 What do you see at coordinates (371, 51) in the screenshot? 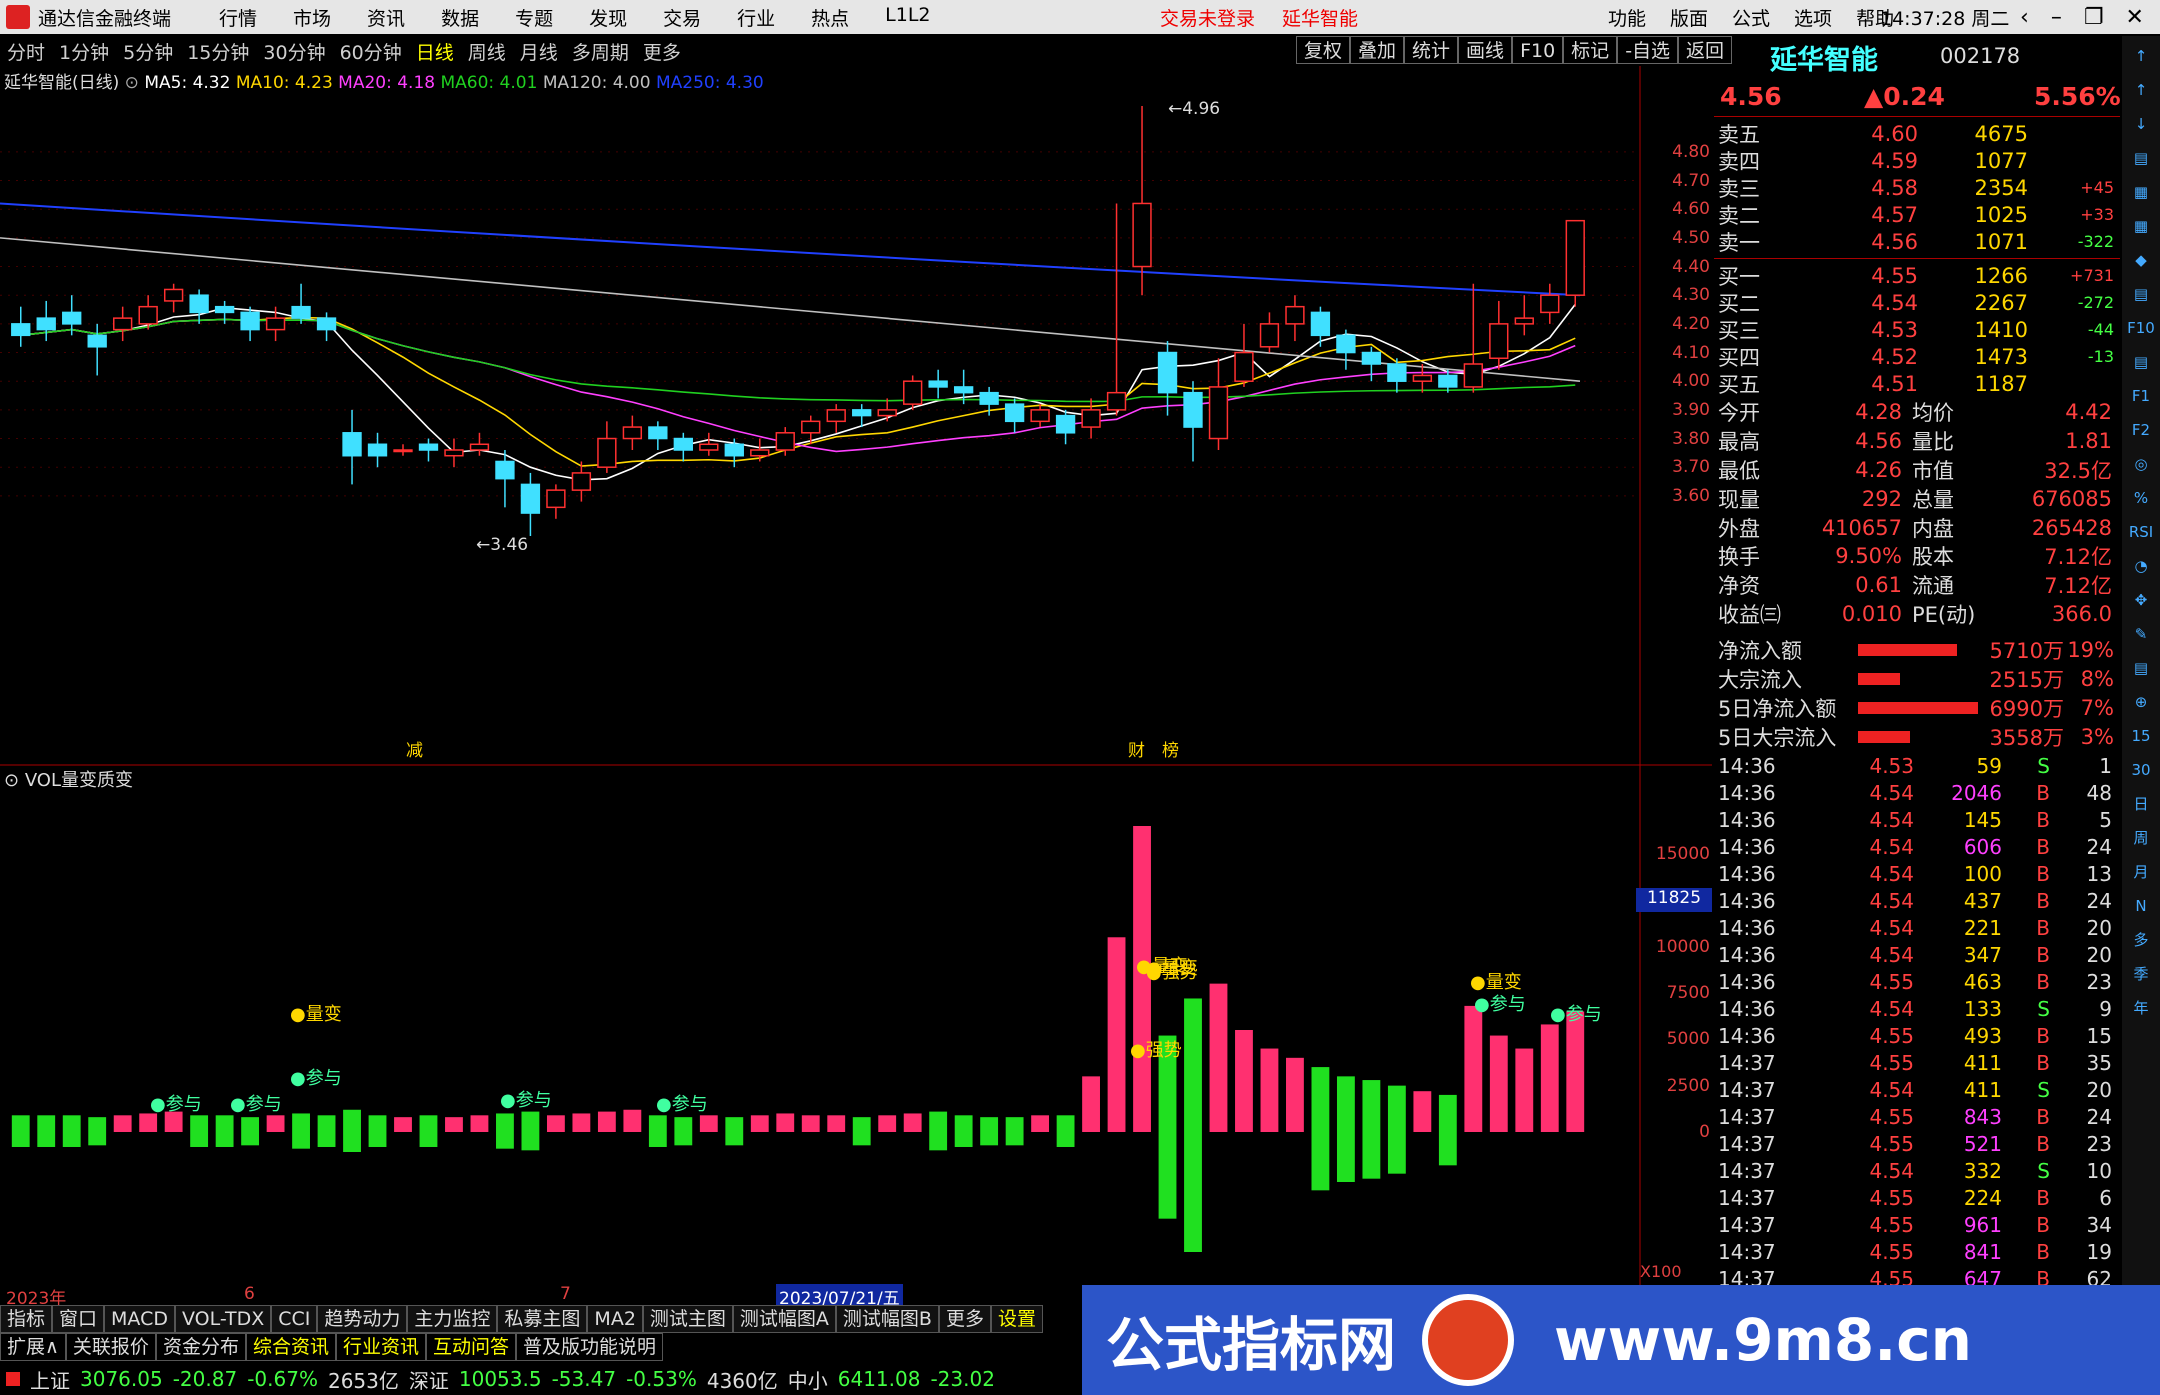
I see `period-5: 60分钟` at bounding box center [371, 51].